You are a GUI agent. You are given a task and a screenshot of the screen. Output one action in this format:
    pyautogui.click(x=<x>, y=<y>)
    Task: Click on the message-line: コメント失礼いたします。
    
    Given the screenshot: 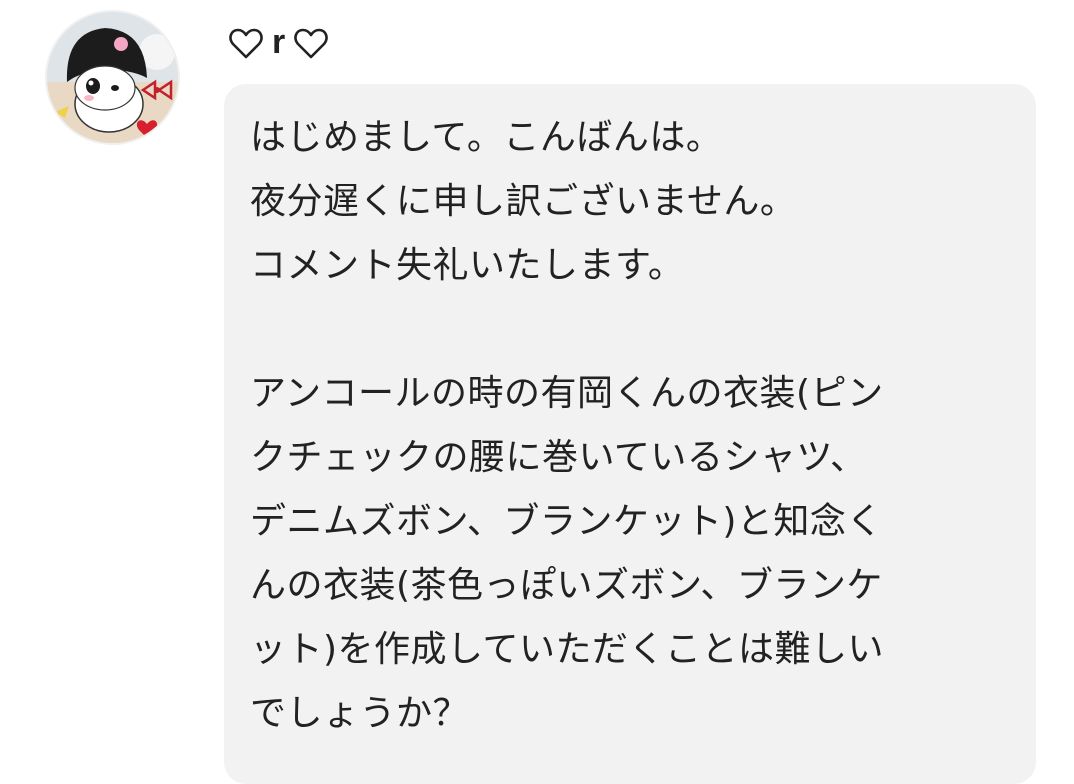 What is the action you would take?
    pyautogui.click(x=467, y=265)
    